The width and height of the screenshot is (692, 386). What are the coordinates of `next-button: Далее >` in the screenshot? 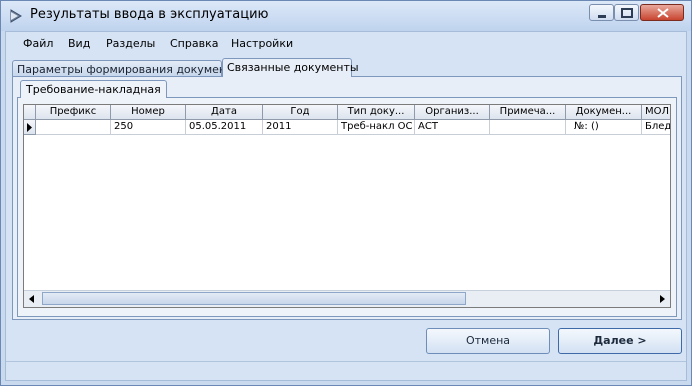 It's located at (620, 341).